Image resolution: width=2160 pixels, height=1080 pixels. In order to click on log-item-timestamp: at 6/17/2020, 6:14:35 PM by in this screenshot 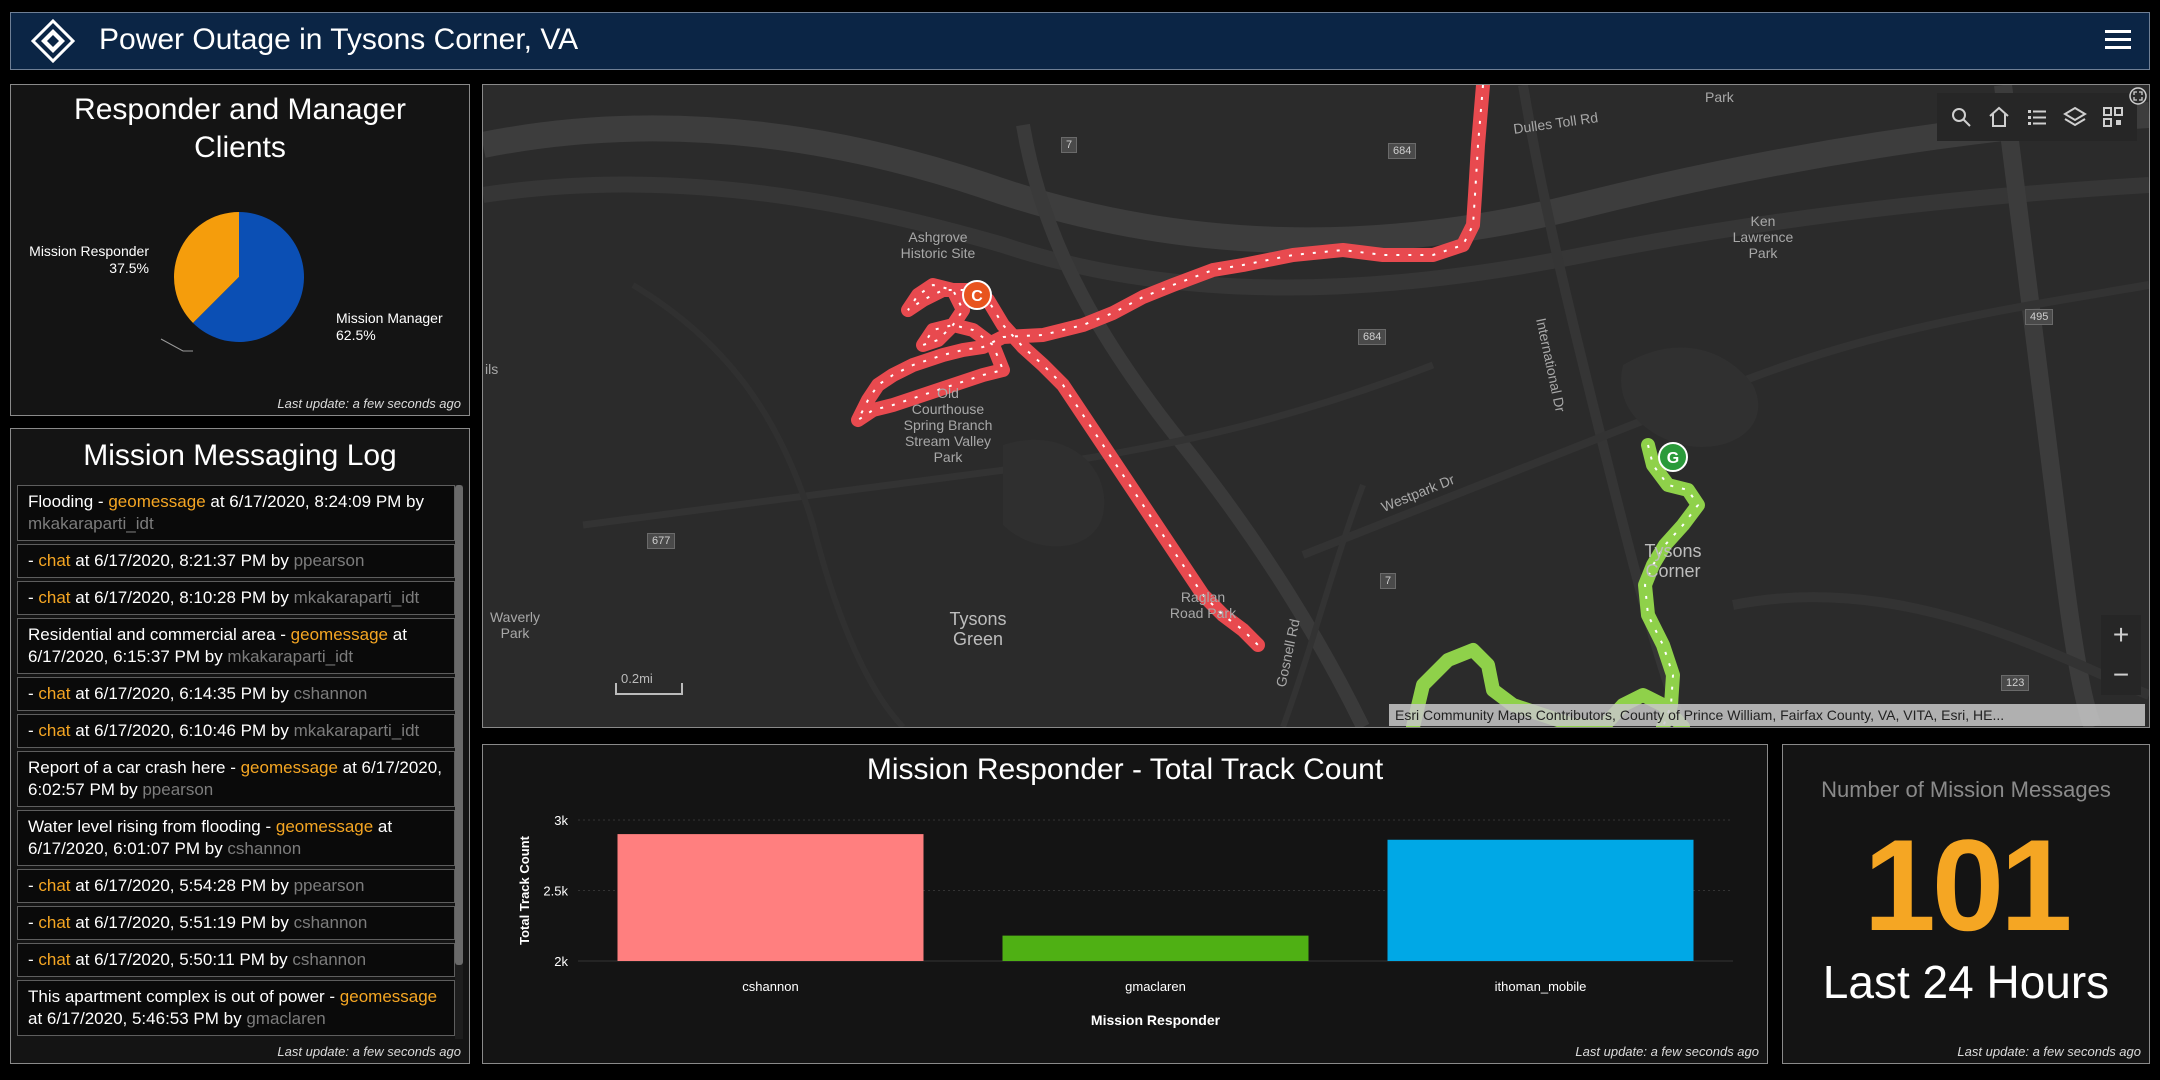, I will do `click(182, 693)`.